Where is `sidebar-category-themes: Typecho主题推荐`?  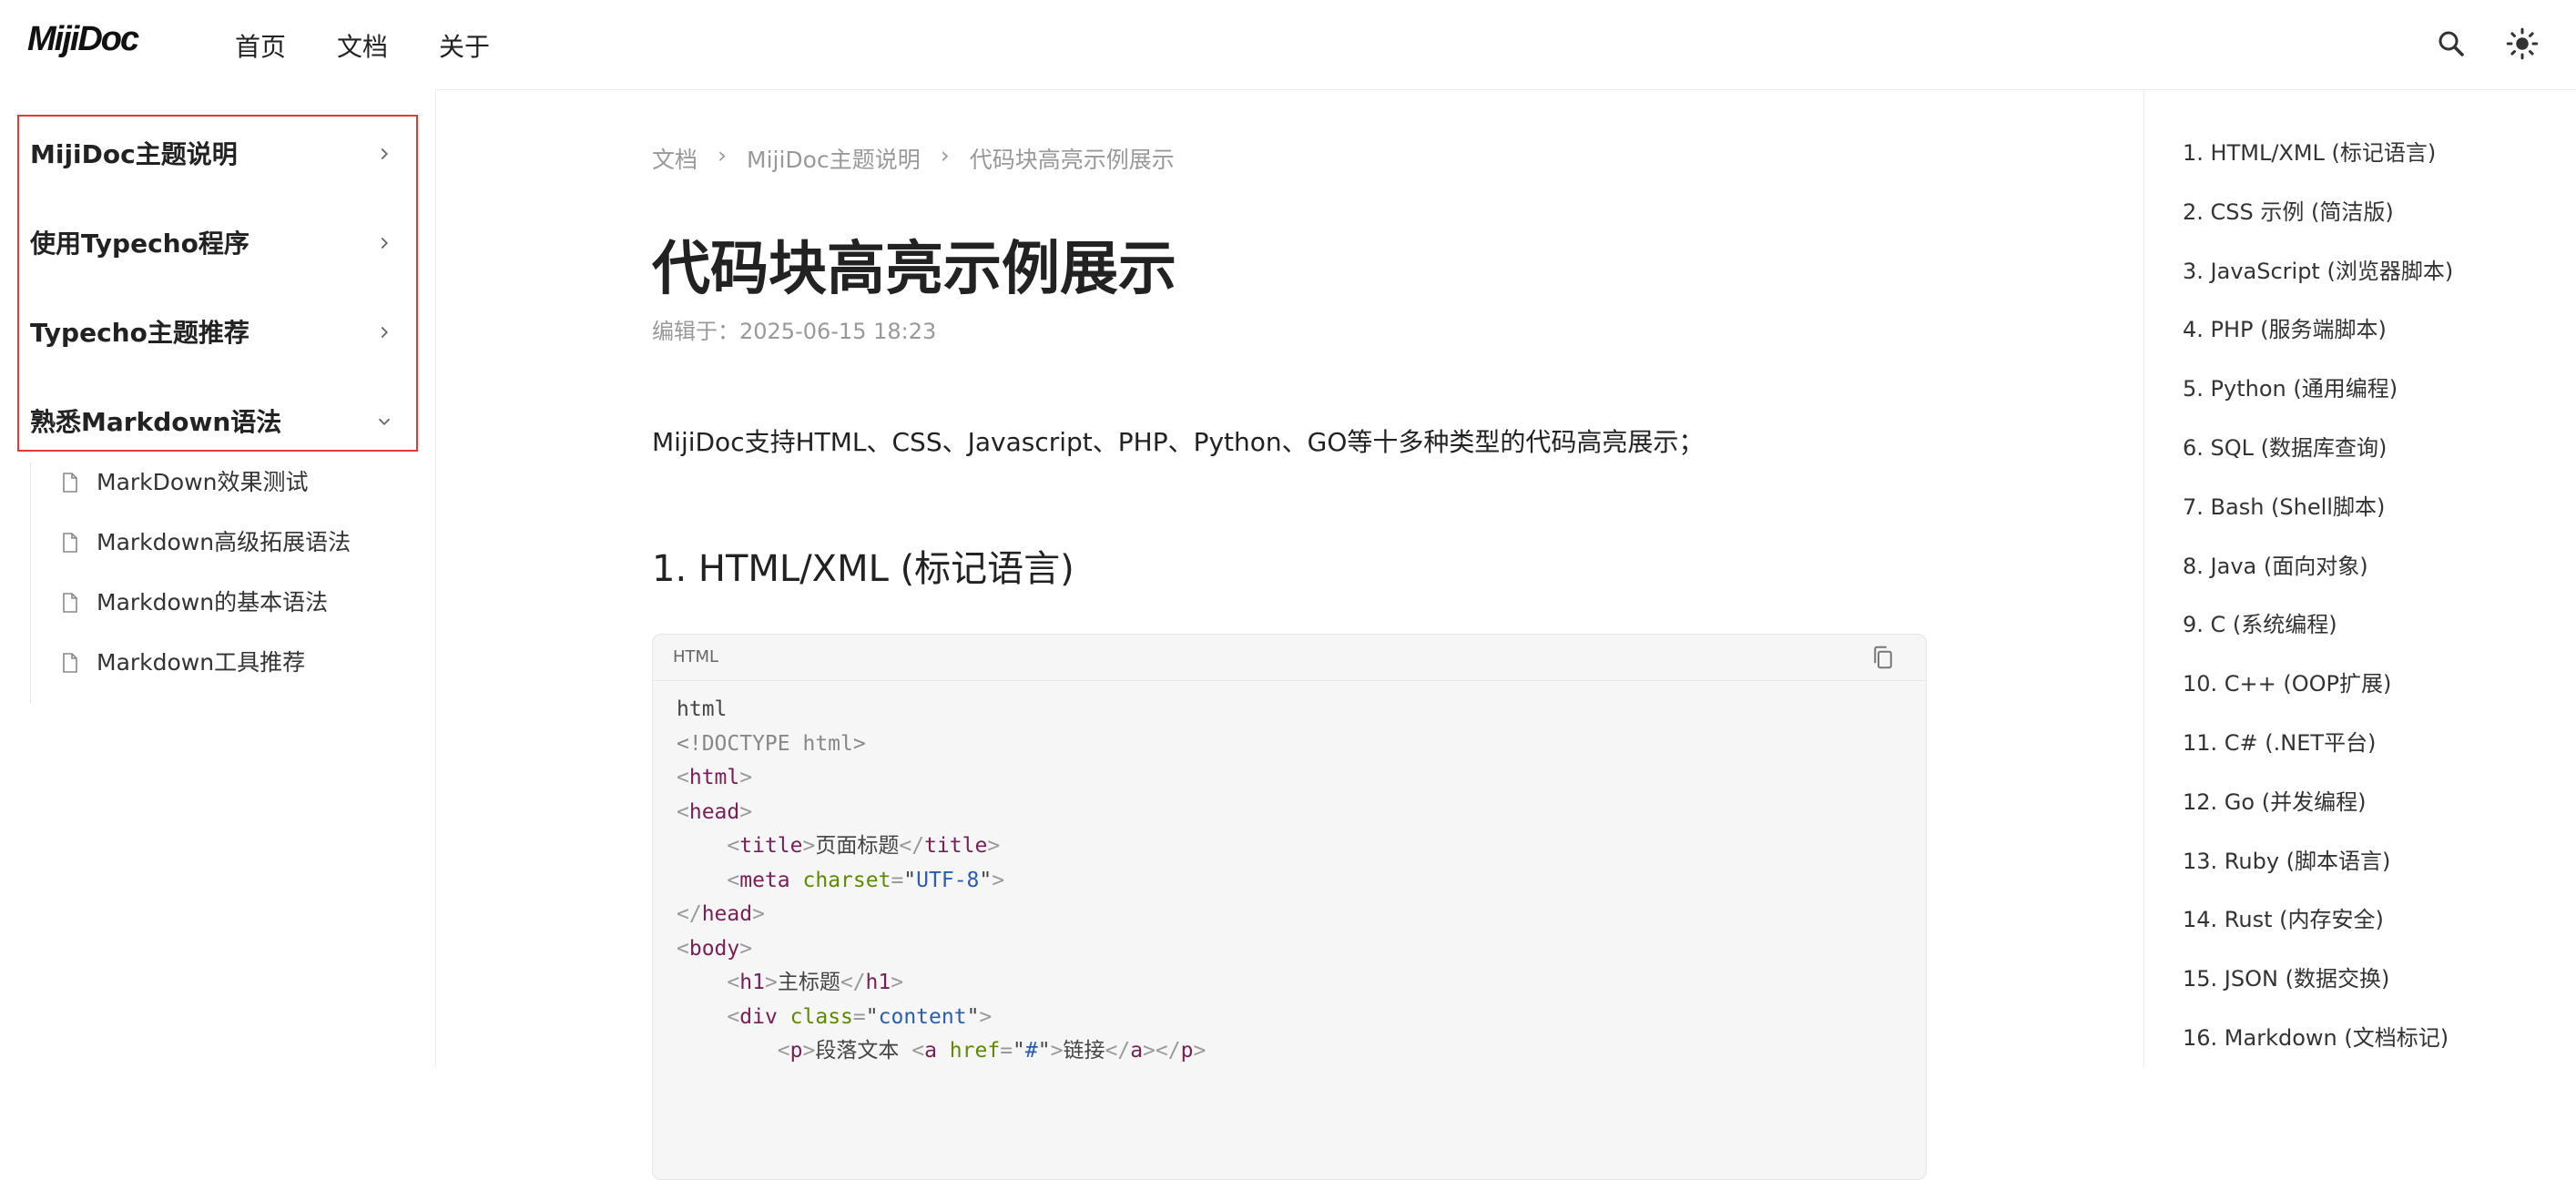 sidebar-category-themes: Typecho主题推荐 is located at coordinates (212, 333).